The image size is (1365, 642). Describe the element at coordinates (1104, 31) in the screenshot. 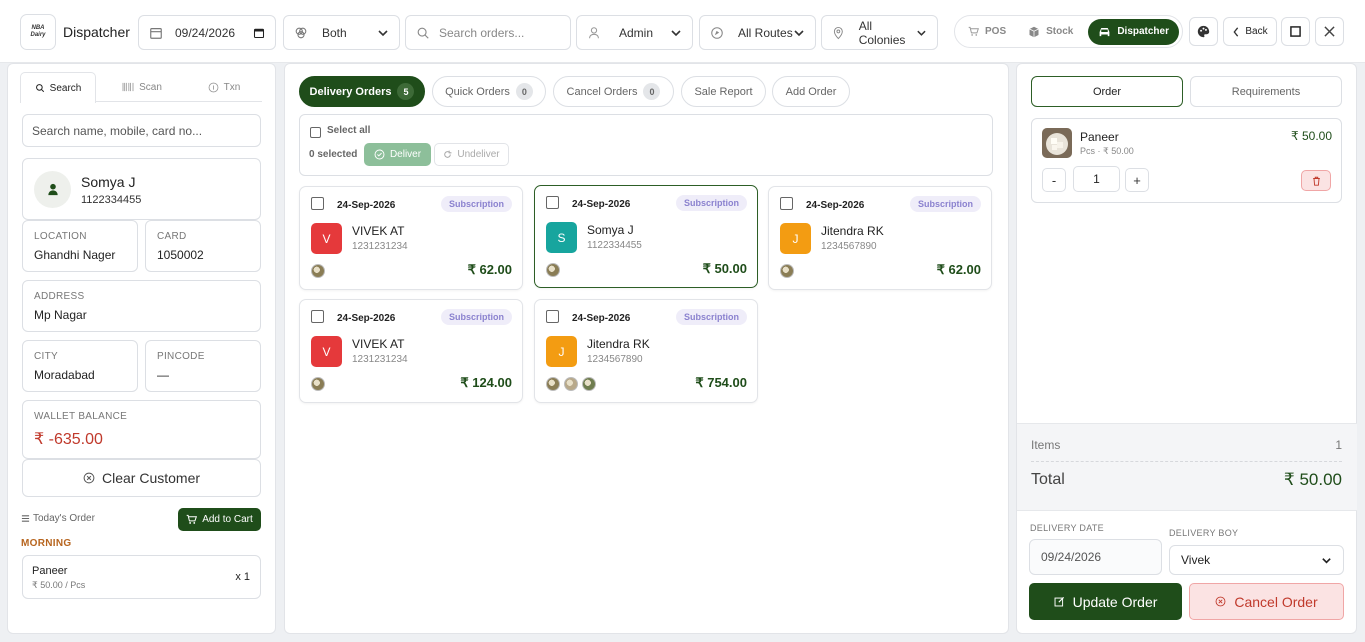

I see `car-icon` at that location.